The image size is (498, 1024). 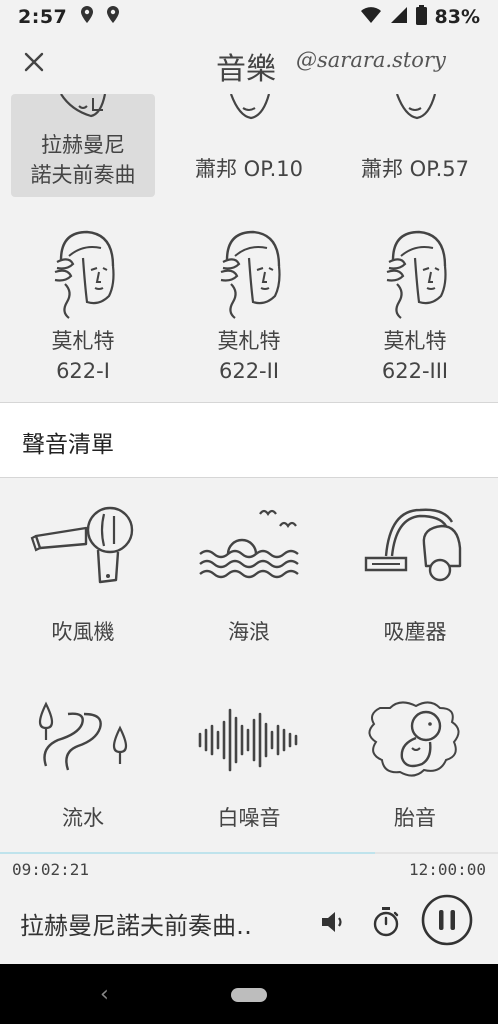 I want to click on sound-item-vacuum: 吸塵器, so click(x=415, y=573).